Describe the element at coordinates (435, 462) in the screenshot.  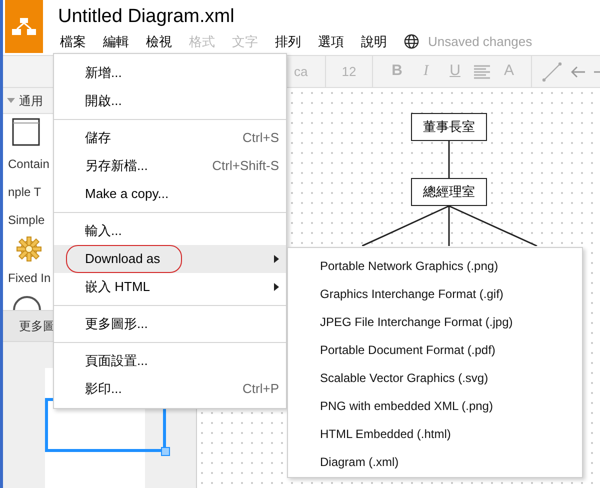
I see `menu-entry: Diagram (.xml)` at that location.